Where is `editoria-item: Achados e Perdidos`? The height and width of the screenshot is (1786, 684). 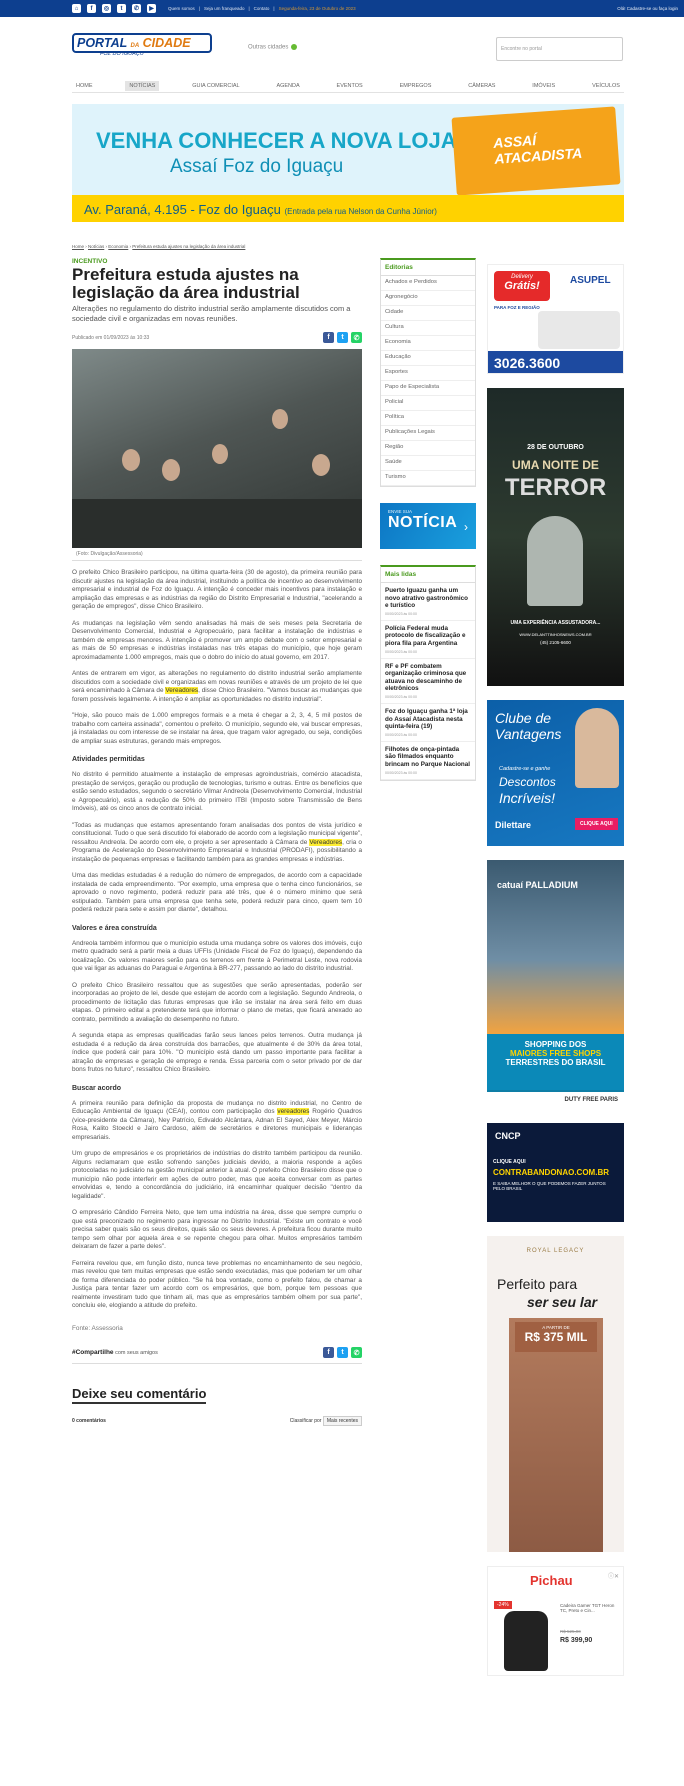
editoria-item: Achados e Perdidos is located at coordinates (428, 283).